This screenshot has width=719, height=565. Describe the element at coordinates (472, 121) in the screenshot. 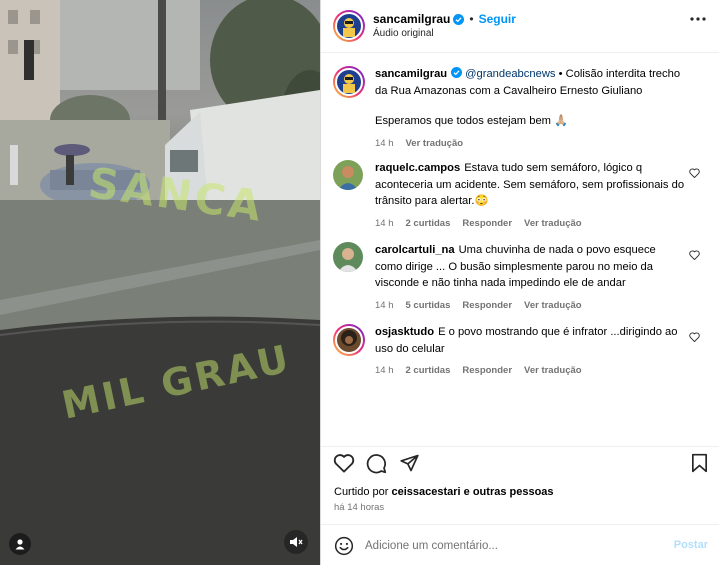

I see `caption-text-second: Esperamos que todos estejam bem 🙏🏼` at that location.